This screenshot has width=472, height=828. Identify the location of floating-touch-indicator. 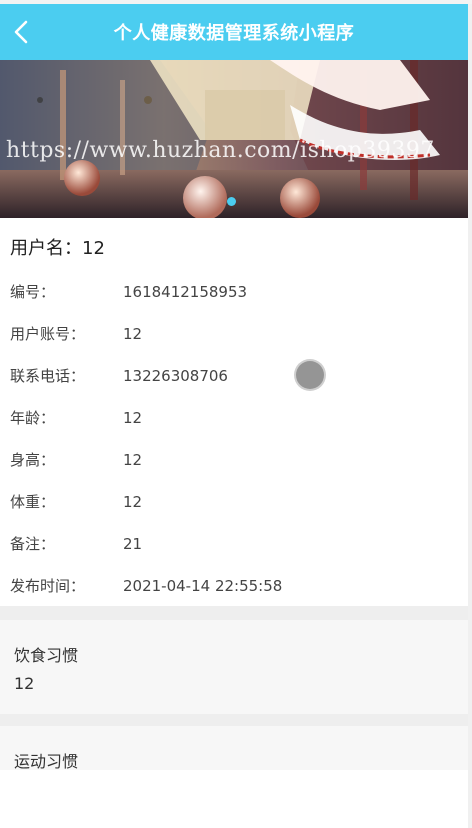
(310, 375).